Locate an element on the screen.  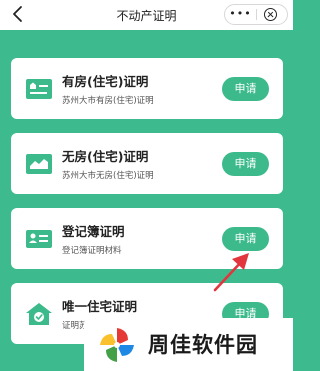
house-check-icon is located at coordinates (39, 314).